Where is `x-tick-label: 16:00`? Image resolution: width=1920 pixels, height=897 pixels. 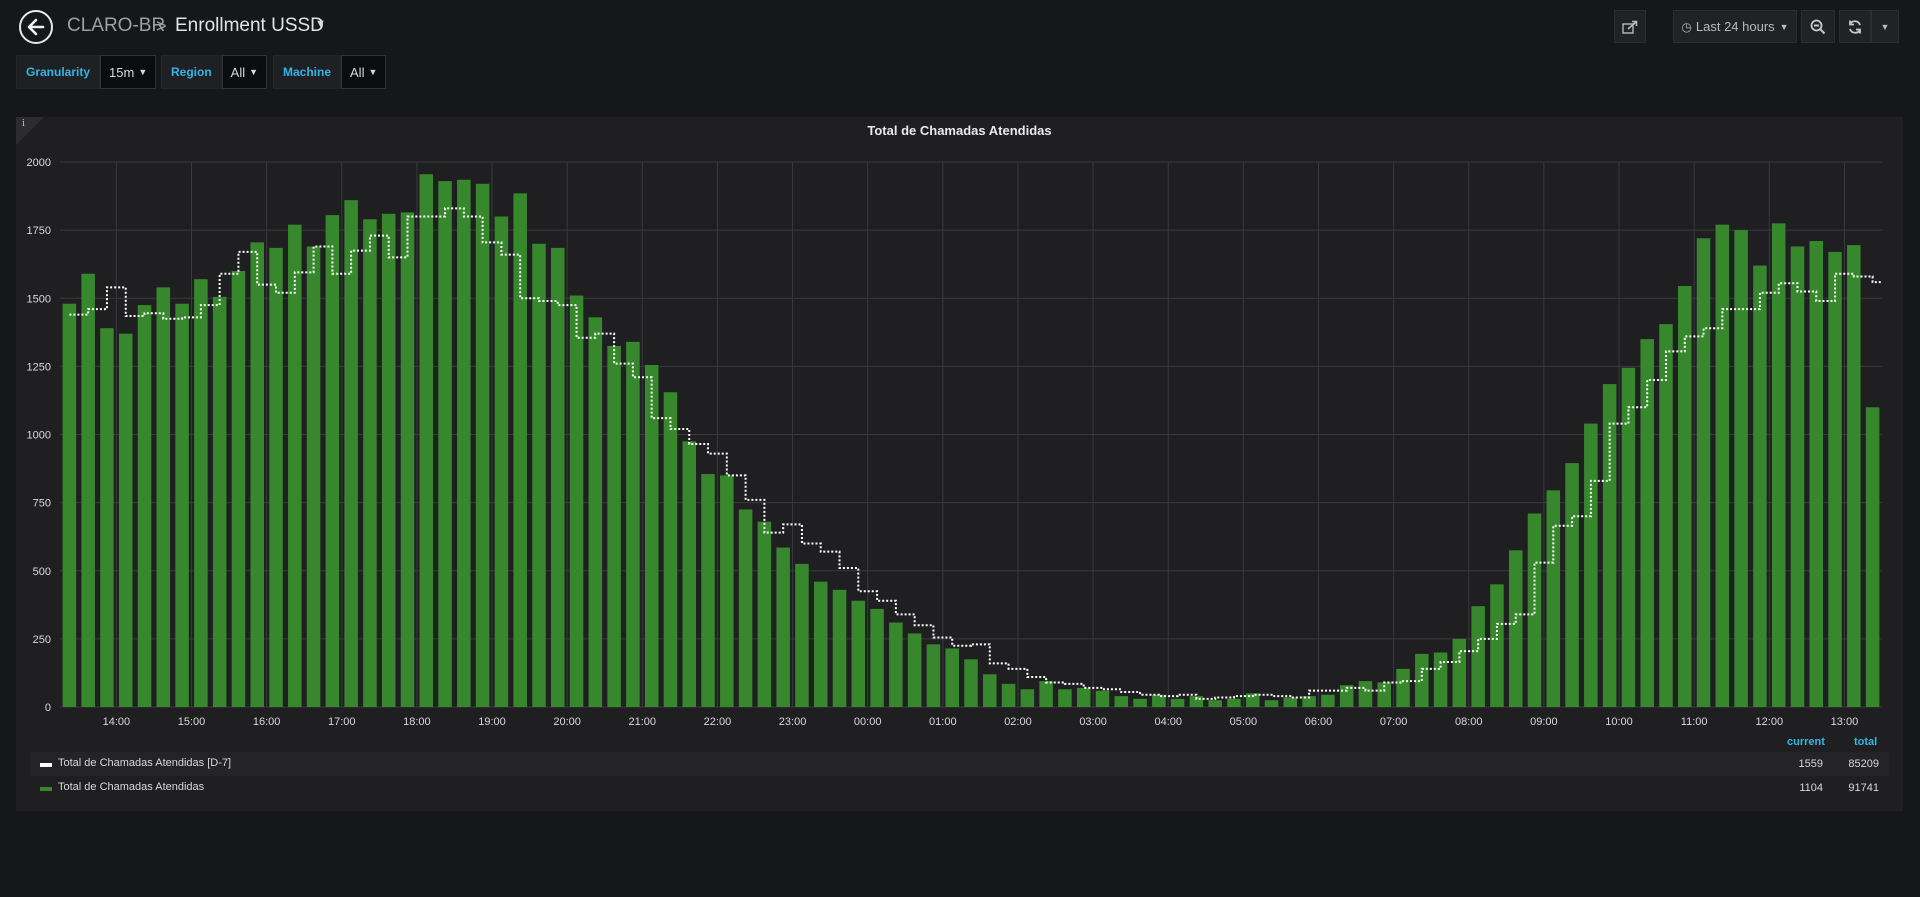
x-tick-label: 16:00 is located at coordinates (267, 721).